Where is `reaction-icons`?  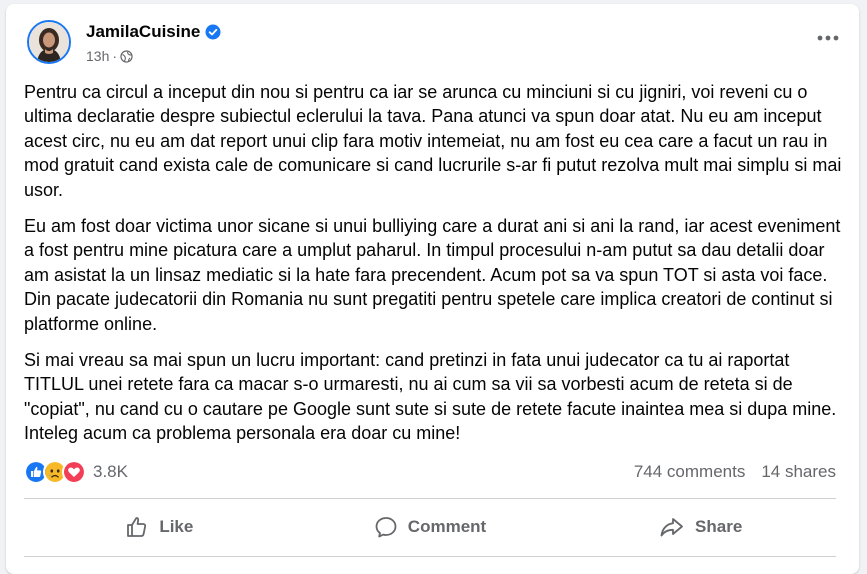 reaction-icons is located at coordinates (55, 472).